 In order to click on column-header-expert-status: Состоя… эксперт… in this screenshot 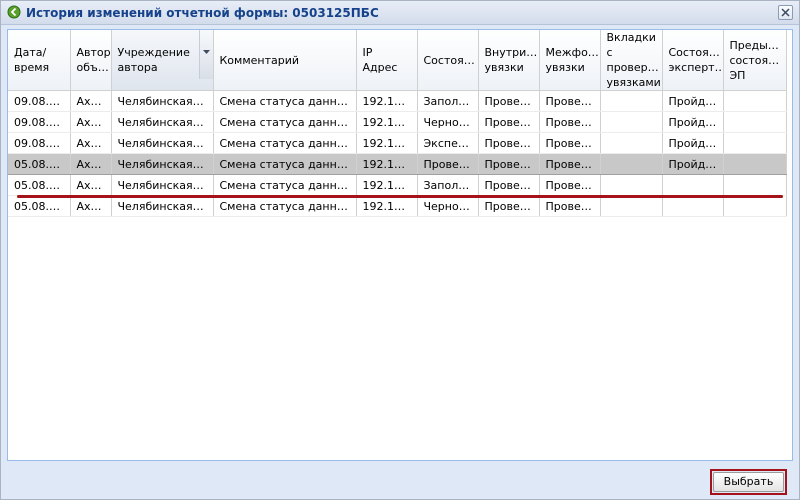, I will do `click(693, 60)`.